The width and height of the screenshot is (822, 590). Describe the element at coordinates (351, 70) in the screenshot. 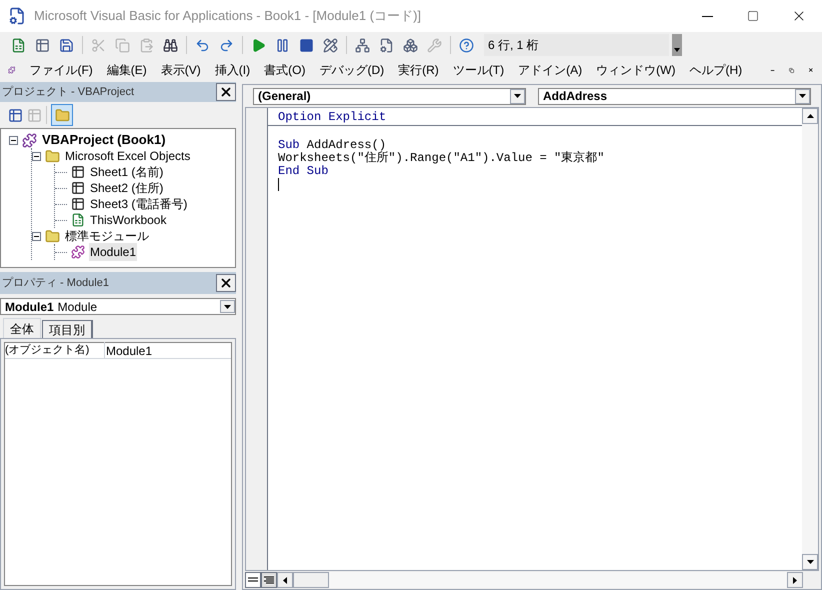

I see `menu-item: デバッグ(D)` at that location.